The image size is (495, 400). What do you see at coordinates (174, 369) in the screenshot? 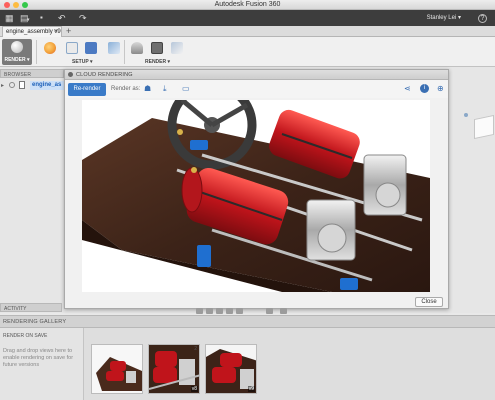
I see `gallery-thumbnail: 2 v8` at bounding box center [174, 369].